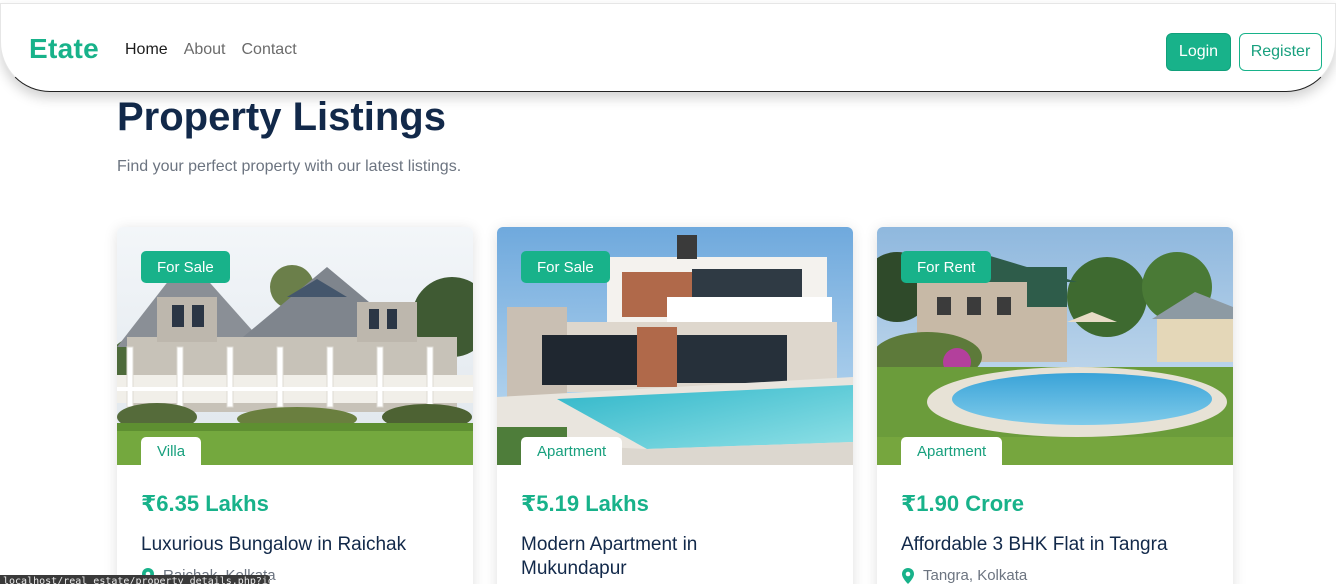 Image resolution: width=1336 pixels, height=584 pixels. I want to click on register-button: Register, so click(1280, 52).